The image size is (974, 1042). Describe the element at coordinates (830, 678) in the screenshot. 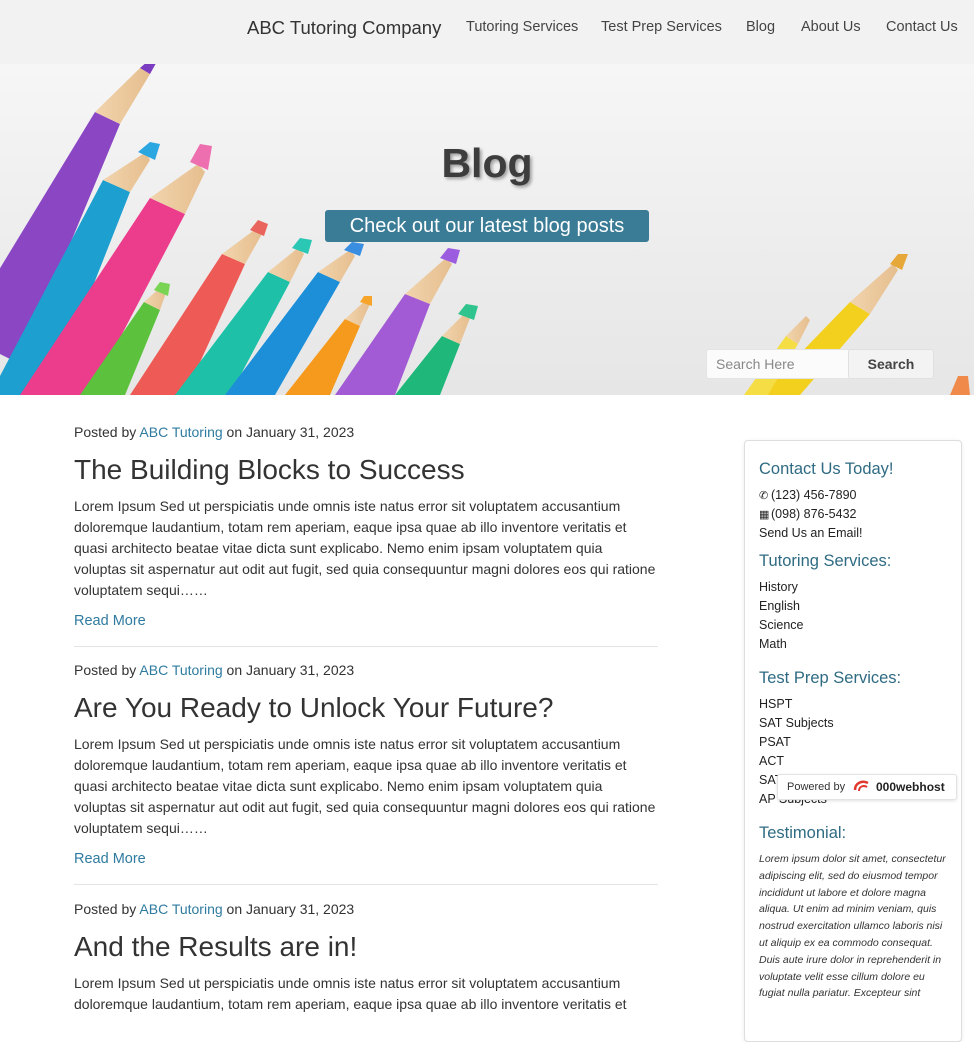

I see `test-prep-heading: Test Prep Services:` at that location.